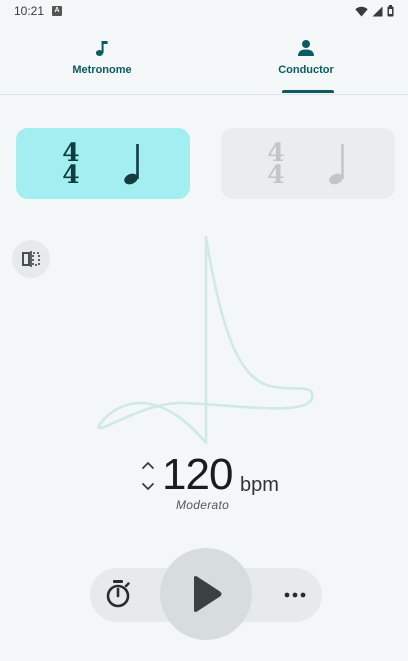 The height and width of the screenshot is (661, 408). I want to click on status-time: 10:21, so click(29, 11).